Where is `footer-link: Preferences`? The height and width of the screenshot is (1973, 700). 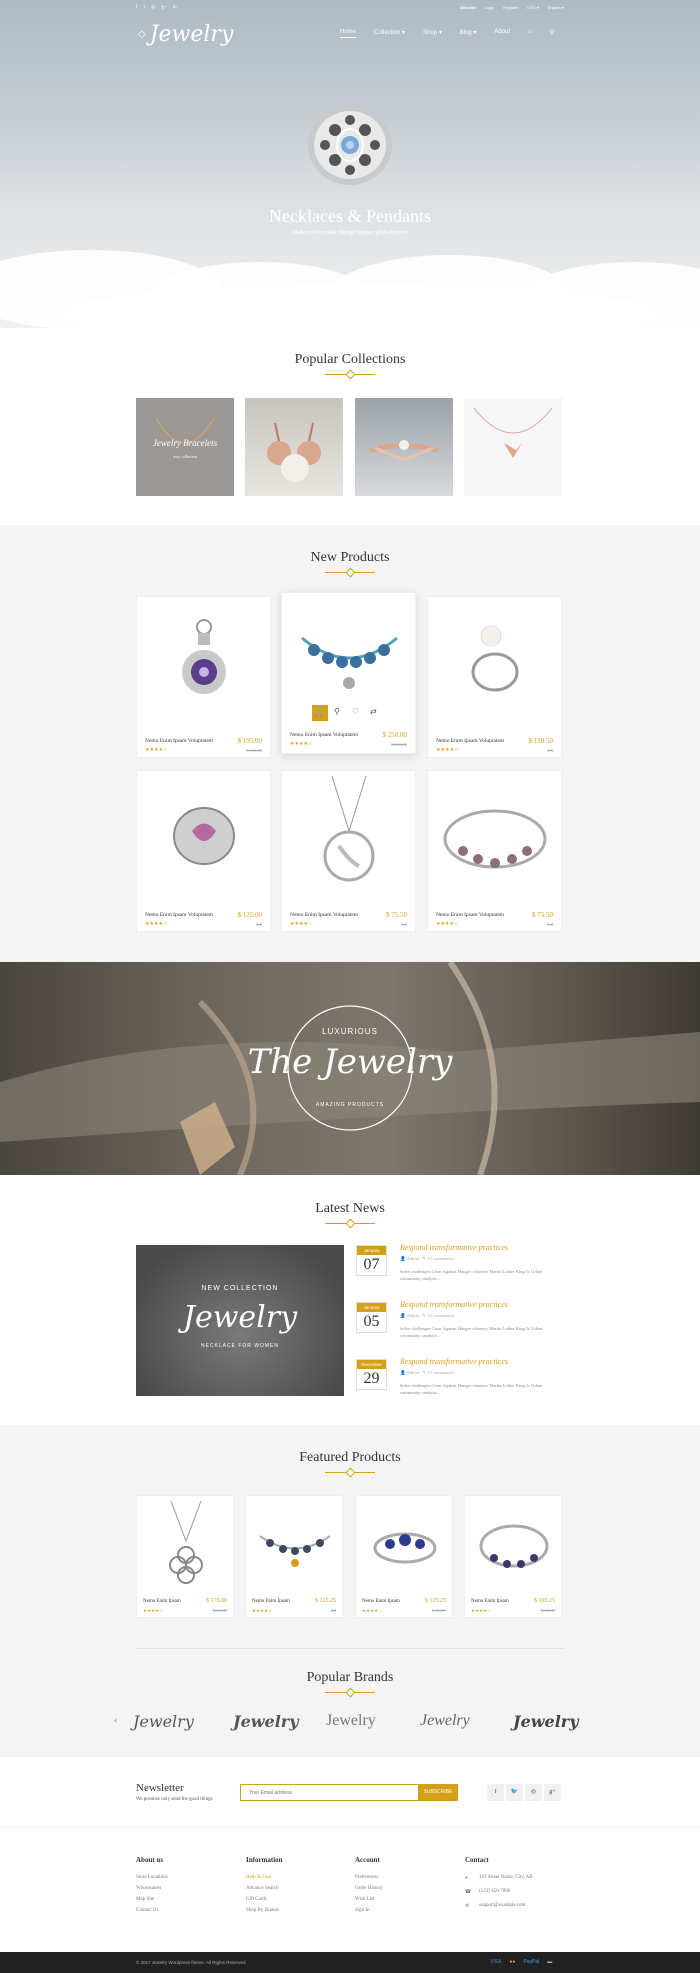
footer-link: Preferences is located at coordinates (366, 1877).